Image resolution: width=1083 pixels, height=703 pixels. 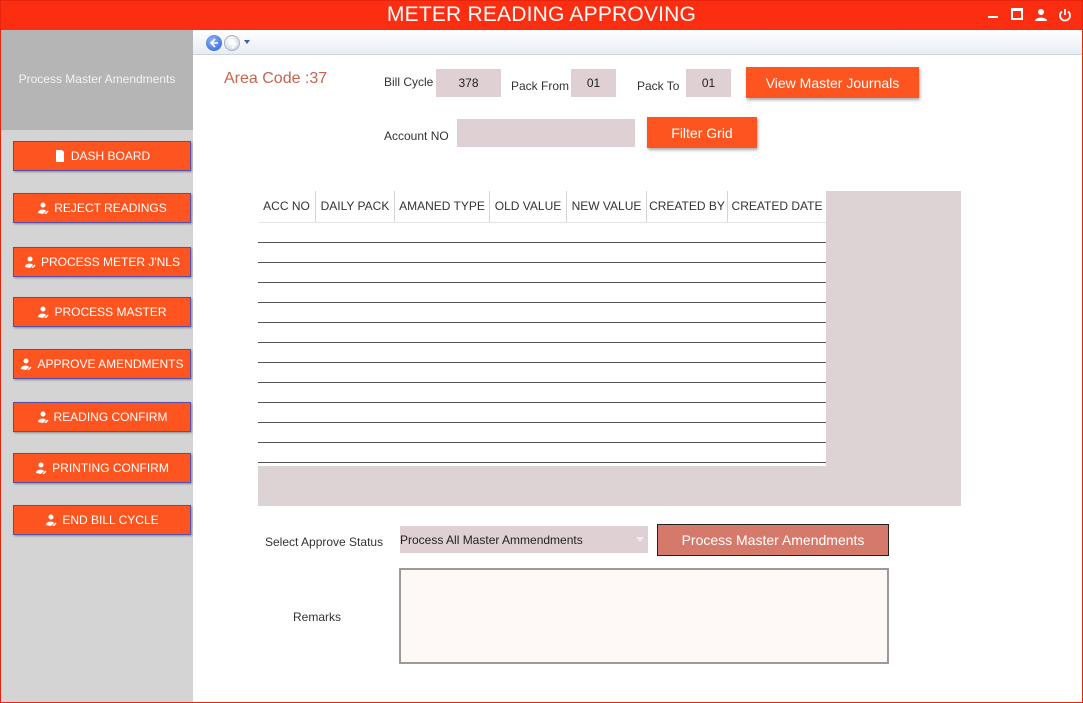 I want to click on sidebar-item-reject-readings: REJECT READINGS, so click(x=102, y=208).